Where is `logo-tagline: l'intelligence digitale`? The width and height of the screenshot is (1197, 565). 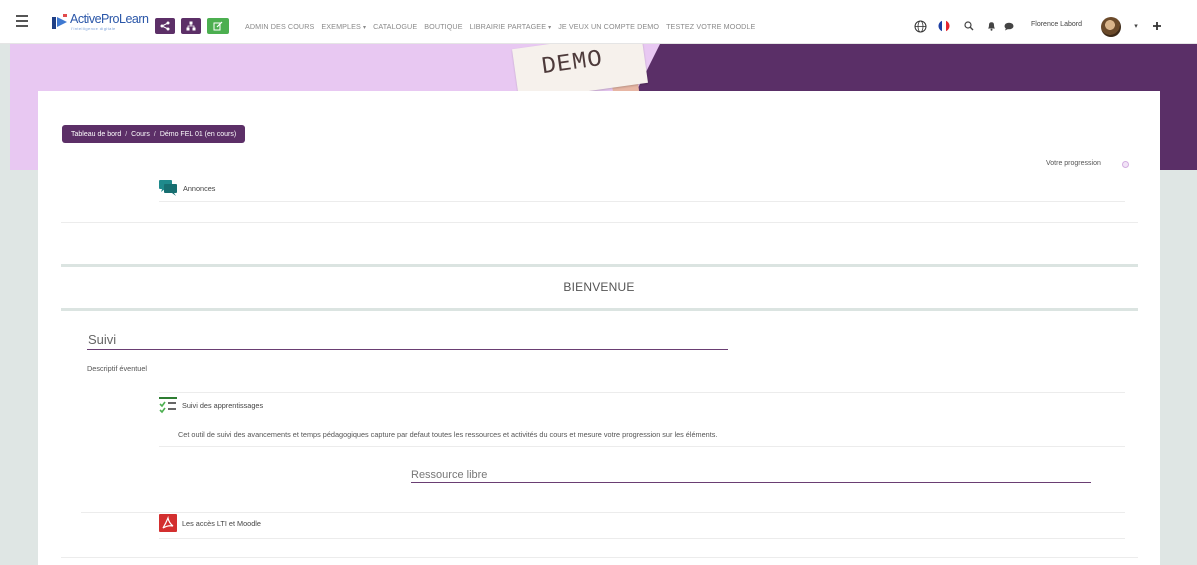 logo-tagline: l'intelligence digitale is located at coordinates (93, 28).